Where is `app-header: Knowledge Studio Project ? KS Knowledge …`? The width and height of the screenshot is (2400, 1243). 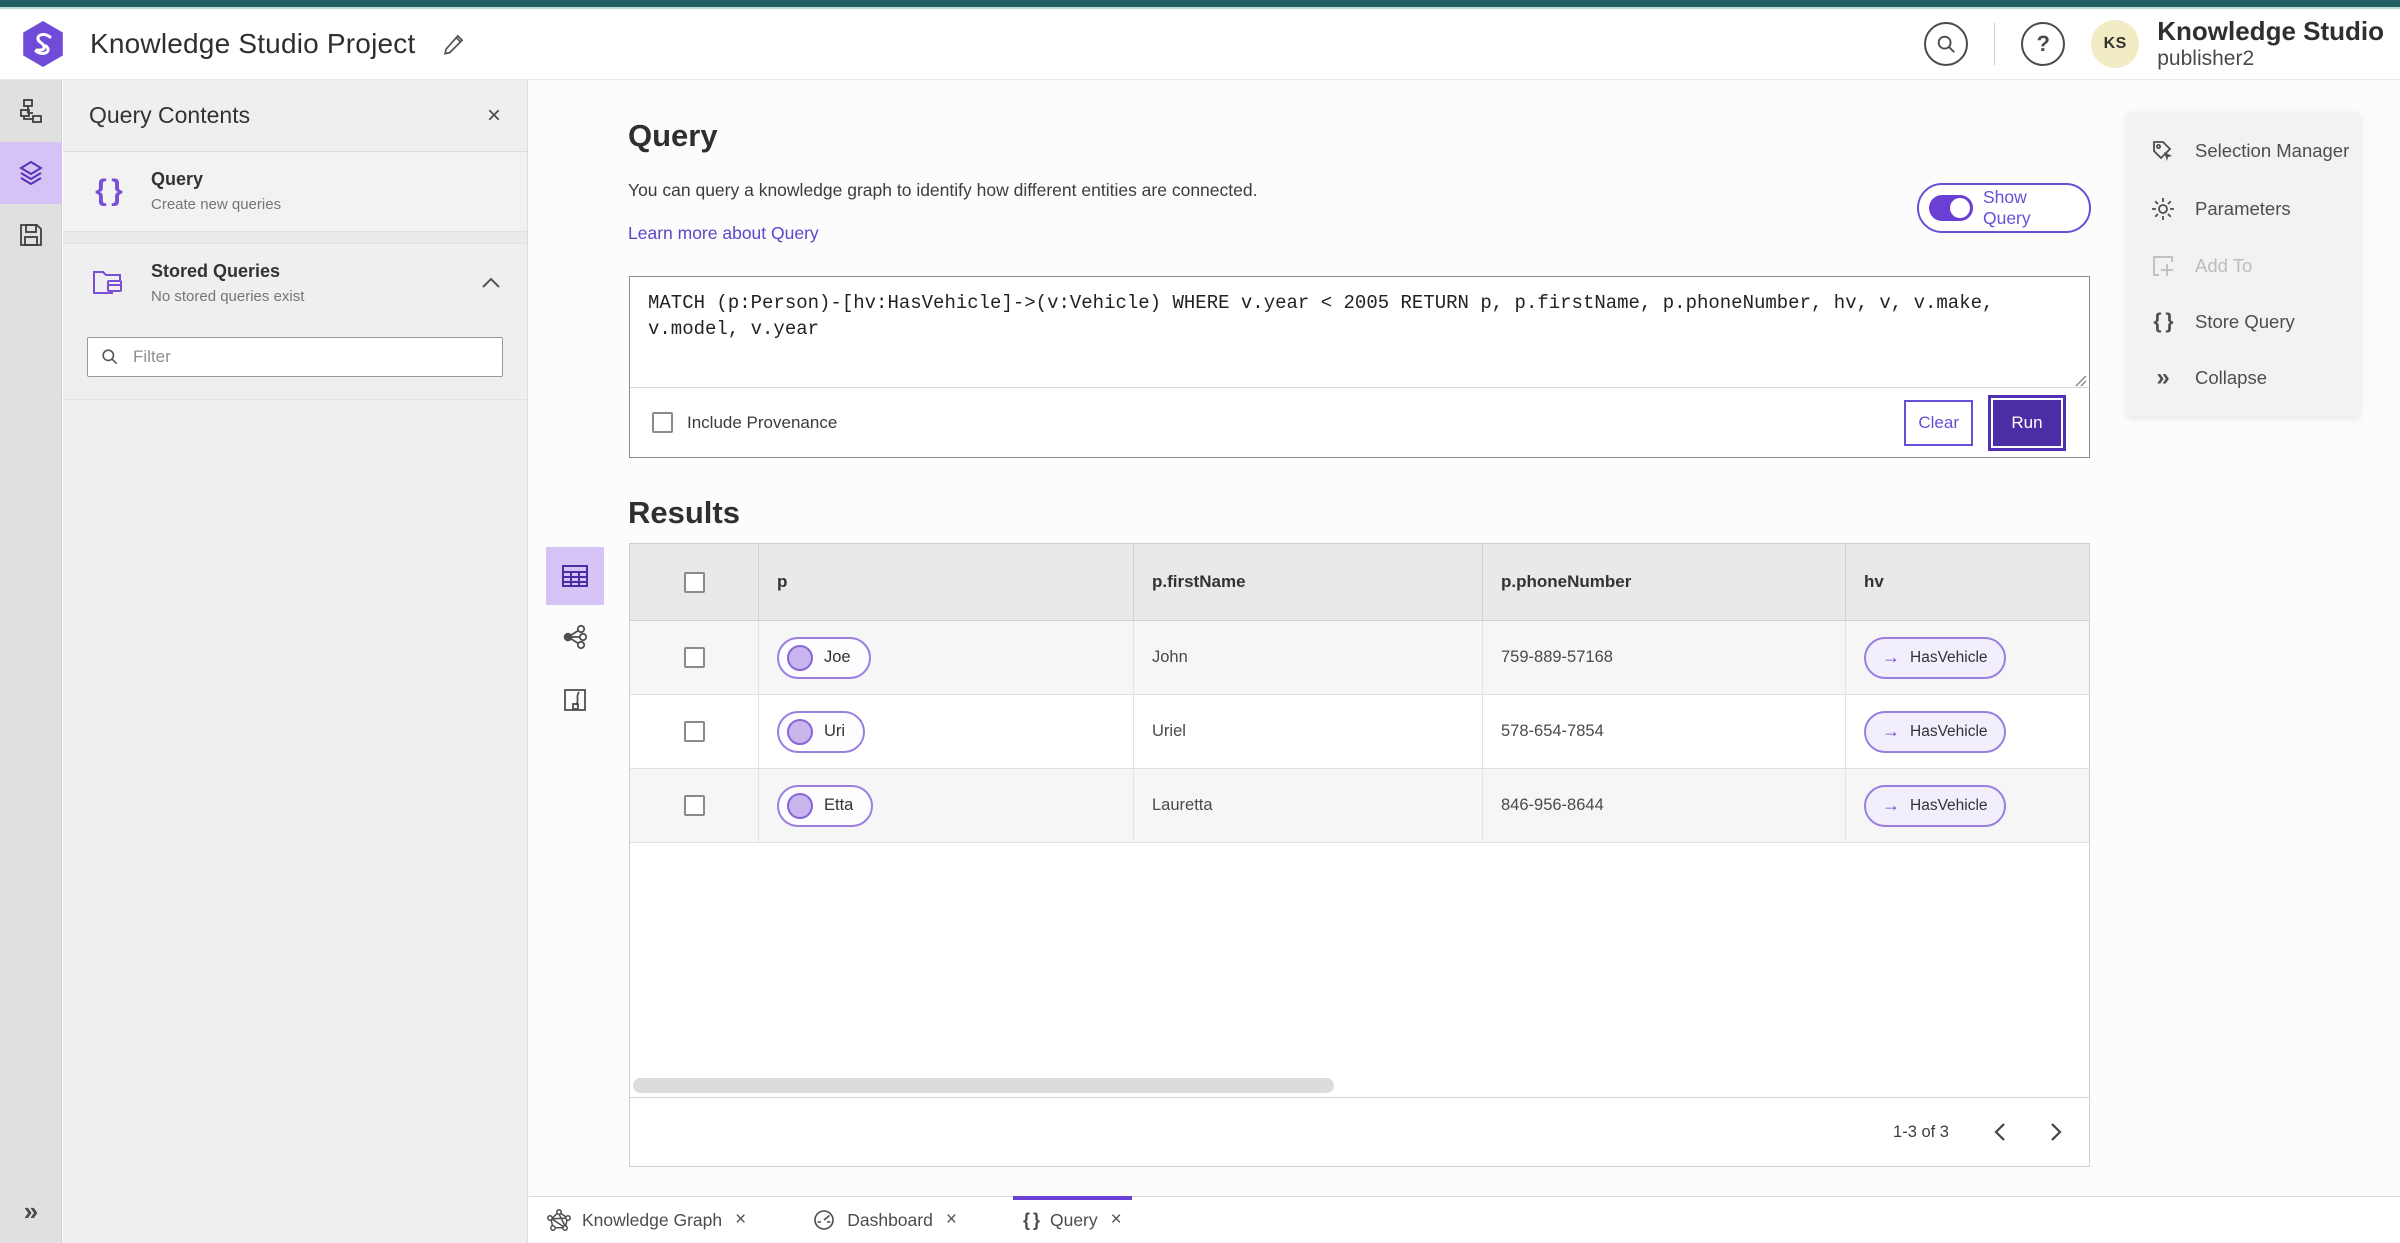 app-header: Knowledge Studio Project ? KS Knowledge … is located at coordinates (1200, 44).